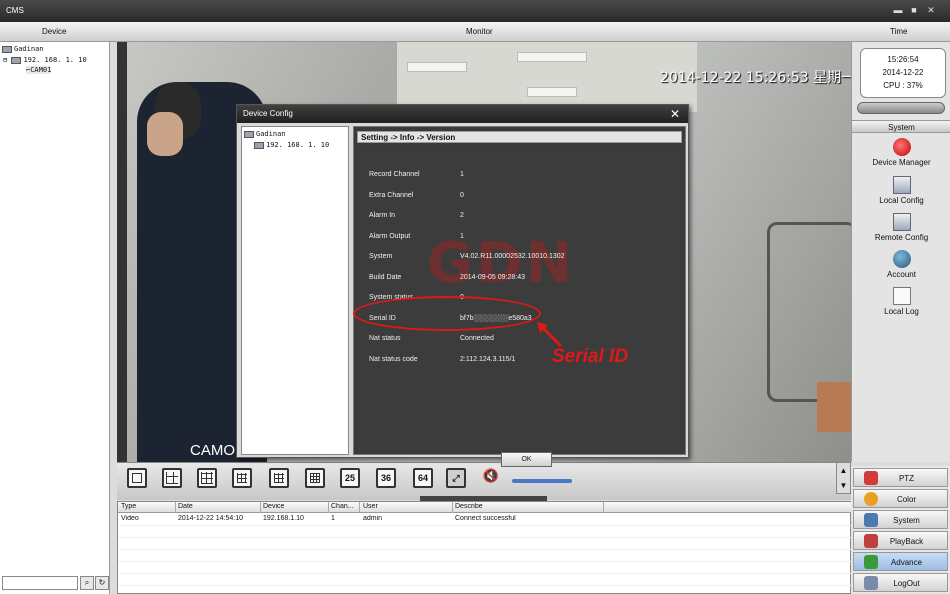 The width and height of the screenshot is (950, 594). What do you see at coordinates (295, 290) in the screenshot?
I see `dialog-device-tree: Gadinan 192. 168. 1. 10` at bounding box center [295, 290].